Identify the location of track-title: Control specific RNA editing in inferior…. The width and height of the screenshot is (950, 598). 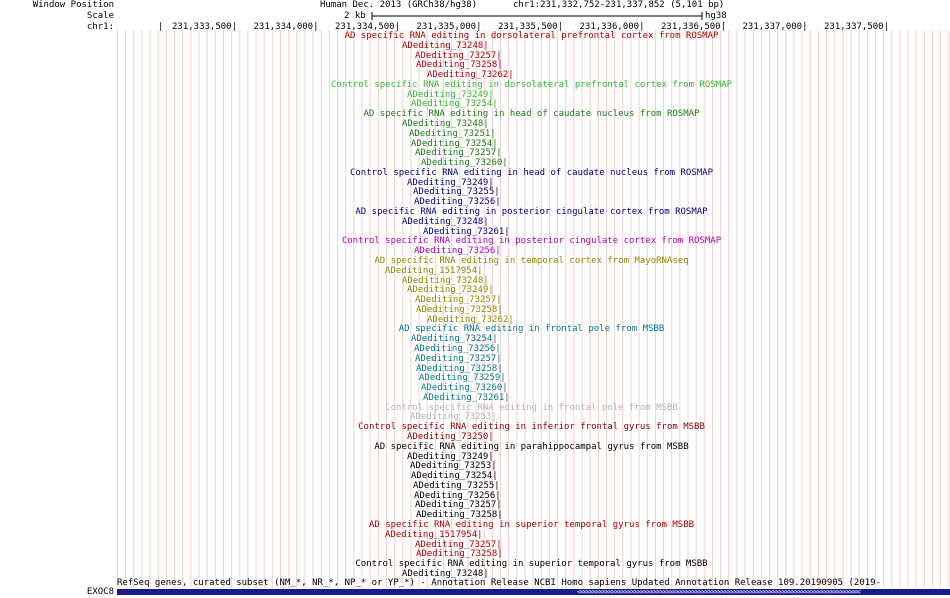
(531, 427).